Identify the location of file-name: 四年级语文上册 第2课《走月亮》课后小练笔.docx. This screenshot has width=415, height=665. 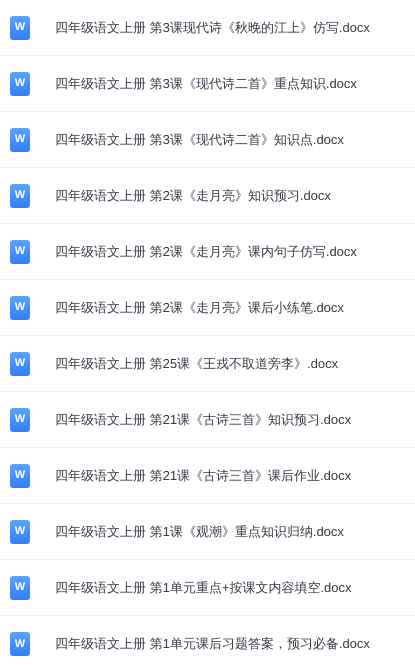
(199, 308).